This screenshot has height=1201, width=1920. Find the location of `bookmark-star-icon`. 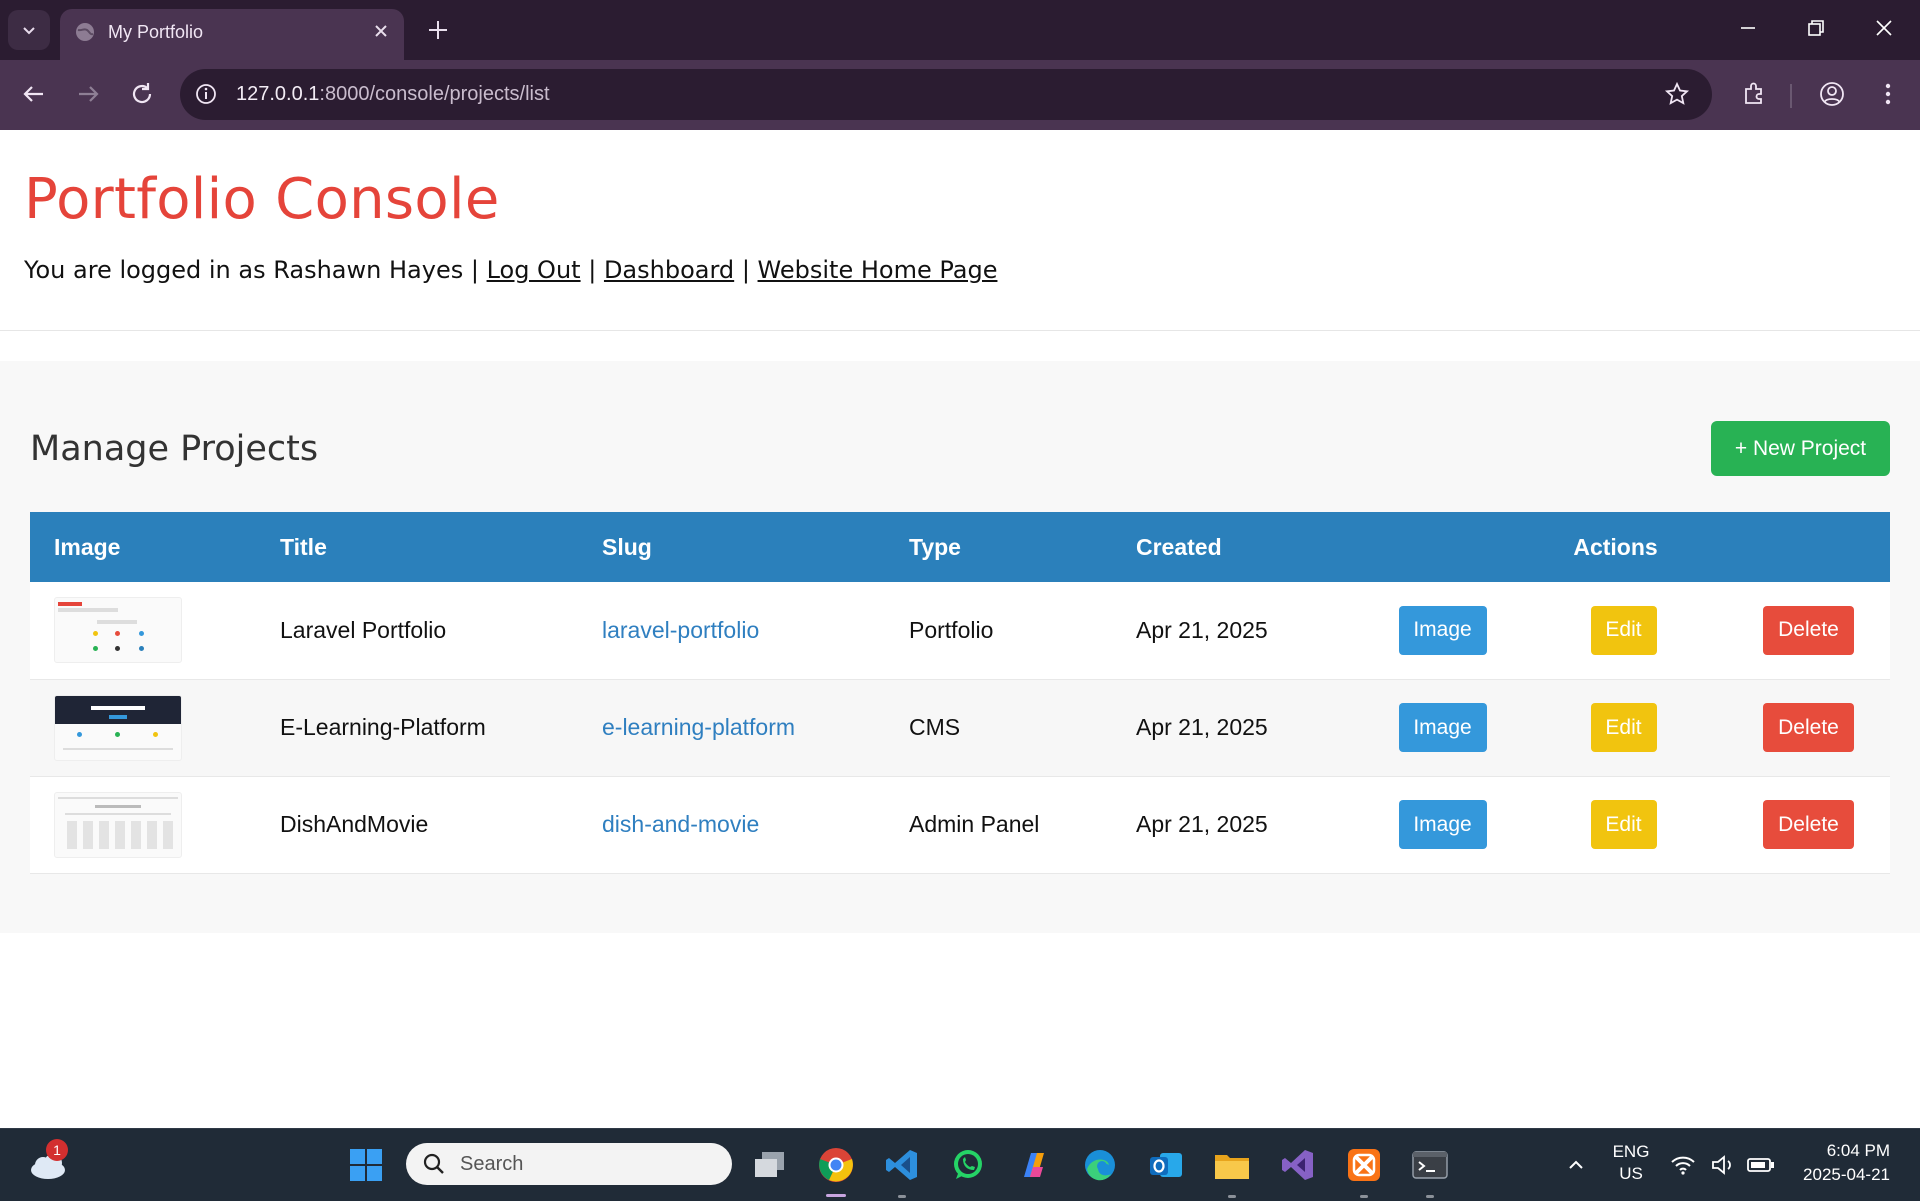

bookmark-star-icon is located at coordinates (1677, 96).